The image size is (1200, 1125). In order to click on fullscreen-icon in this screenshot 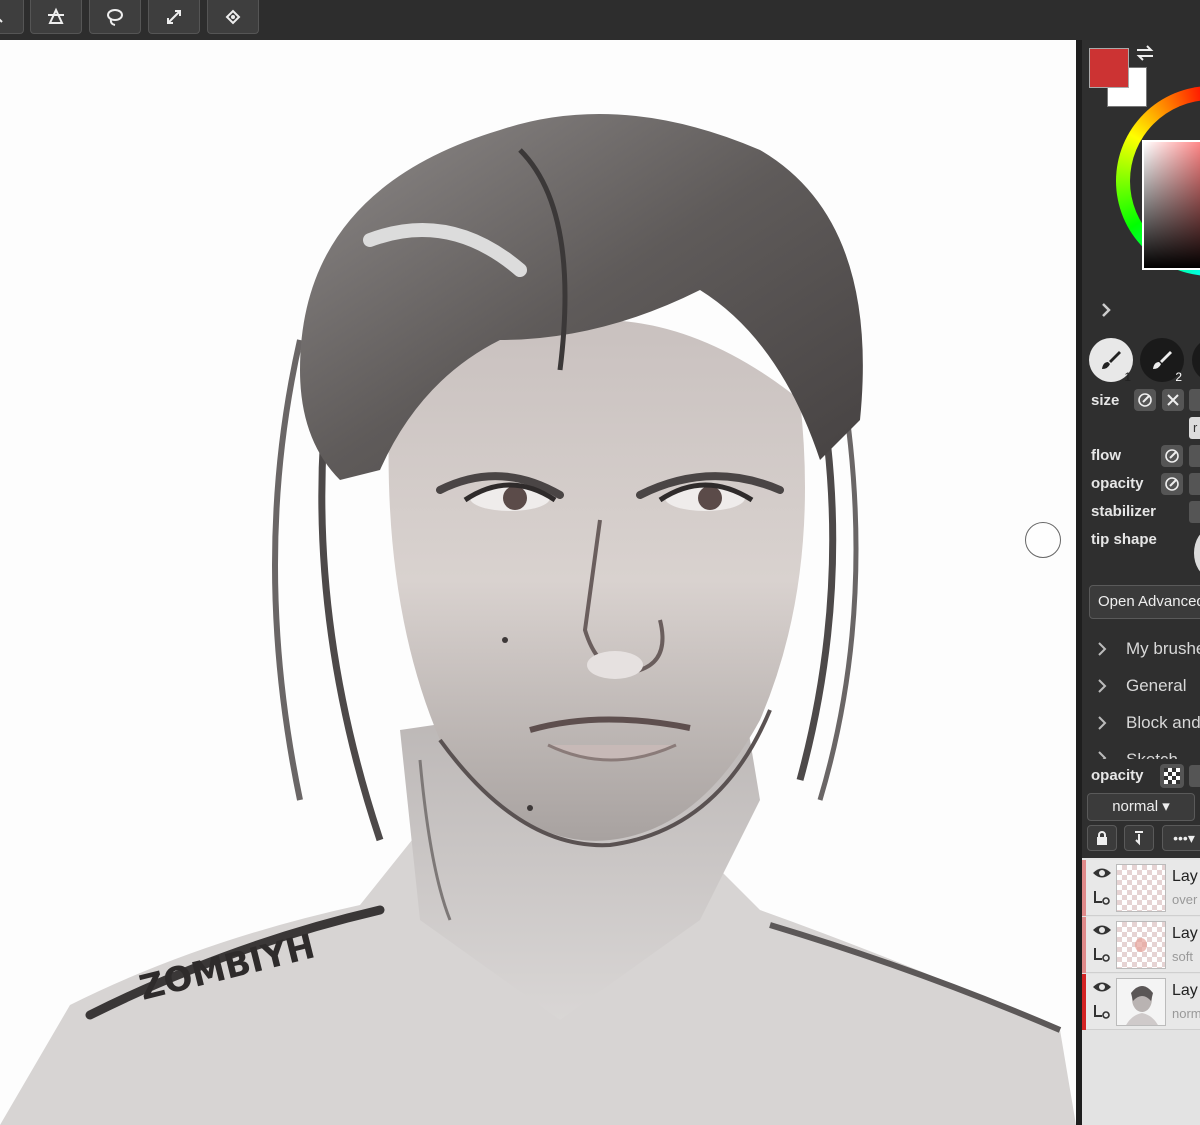, I will do `click(174, 16)`.